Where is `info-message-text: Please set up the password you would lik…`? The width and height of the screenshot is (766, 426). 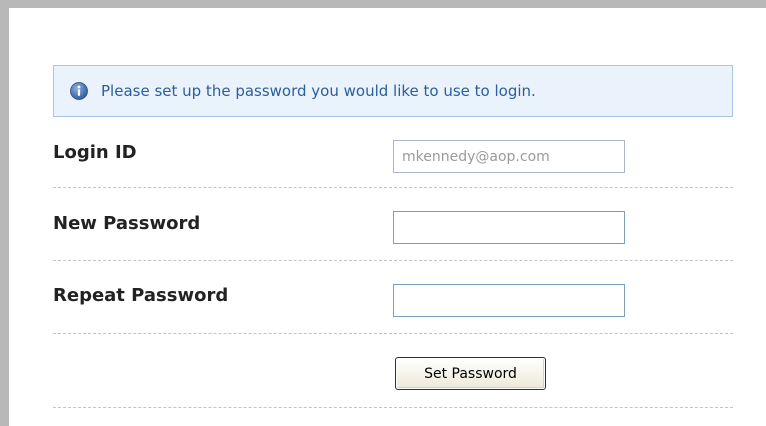
info-message-text: Please set up the password you would lik… is located at coordinates (318, 91).